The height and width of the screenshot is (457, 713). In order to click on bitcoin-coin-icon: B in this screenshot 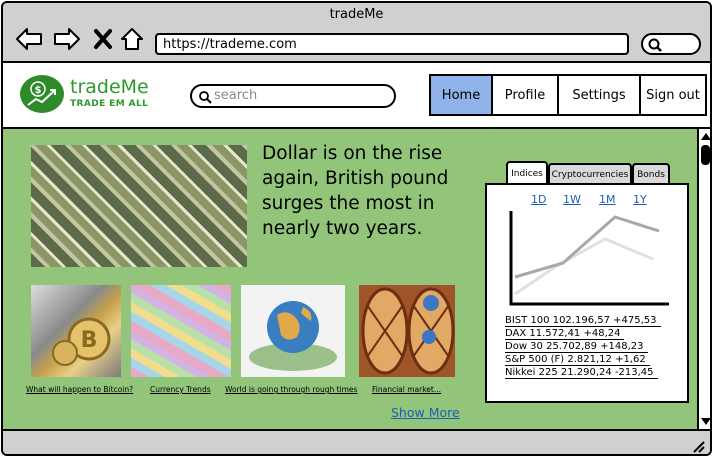, I will do `click(81, 341)`.